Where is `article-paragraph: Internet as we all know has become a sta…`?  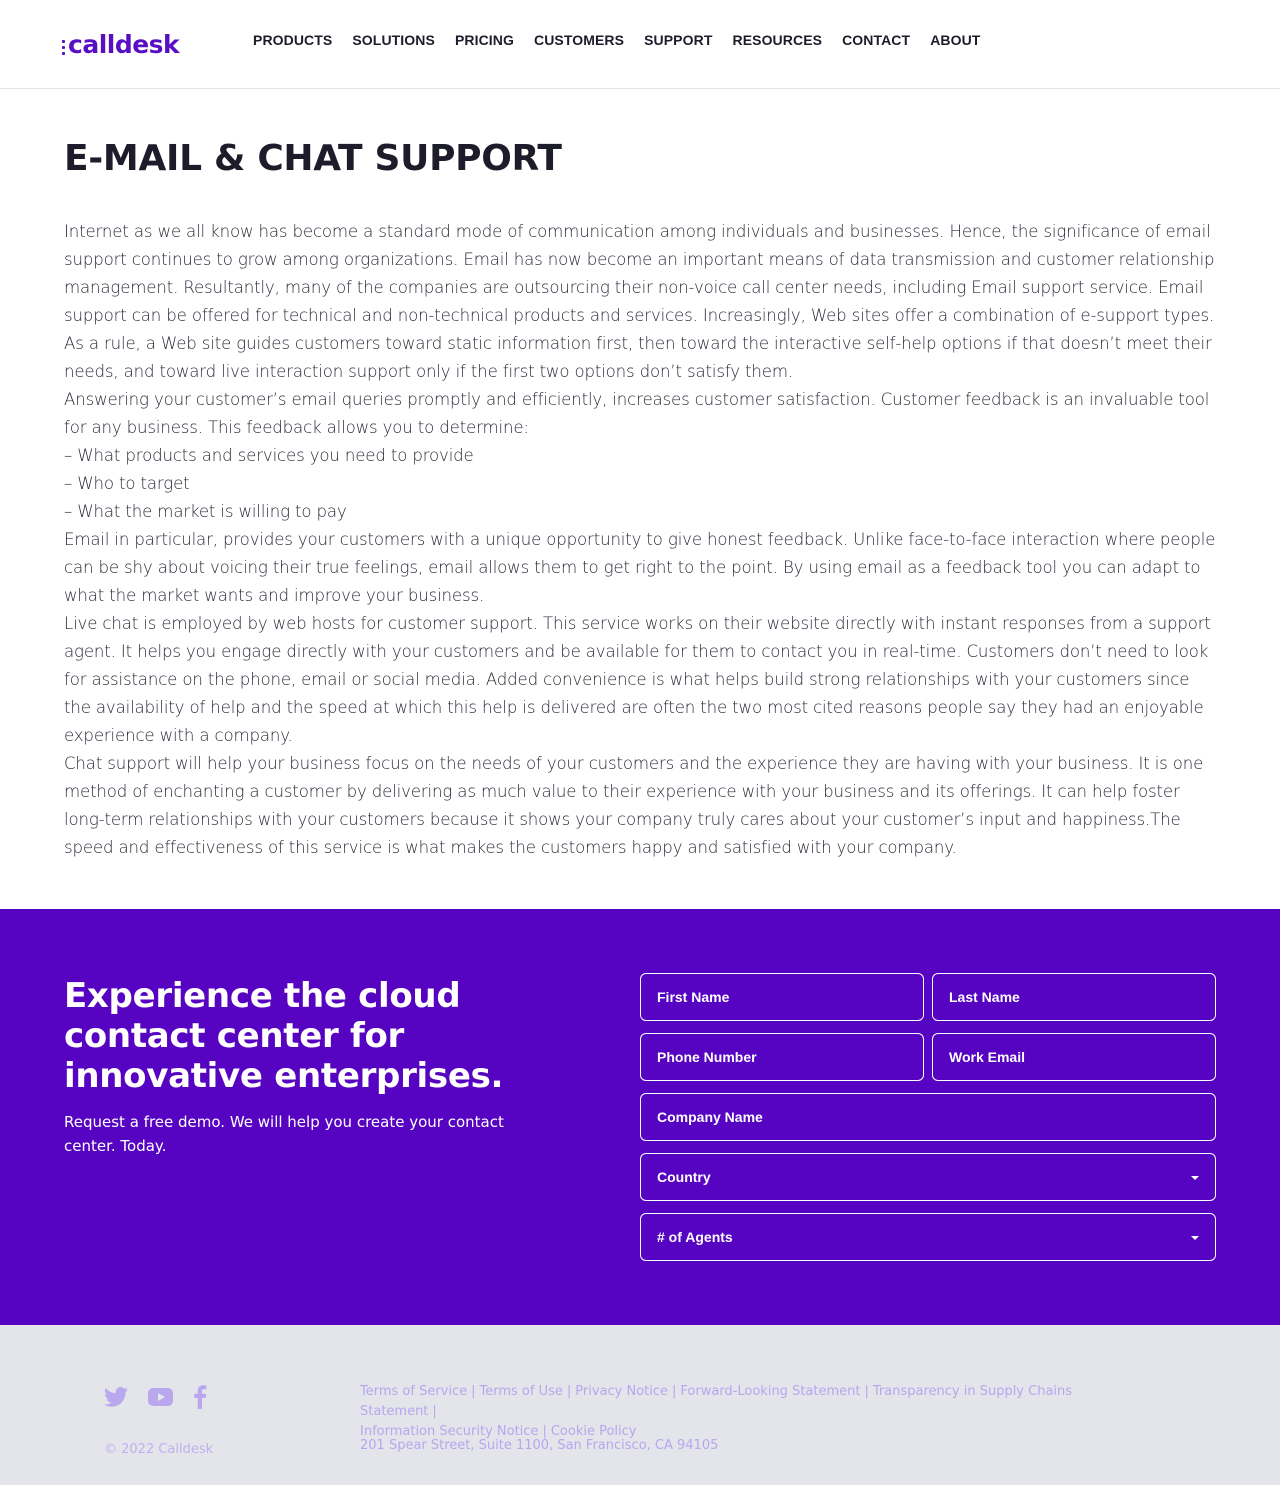
article-paragraph: Internet as we all know has become a sta… is located at coordinates (639, 301).